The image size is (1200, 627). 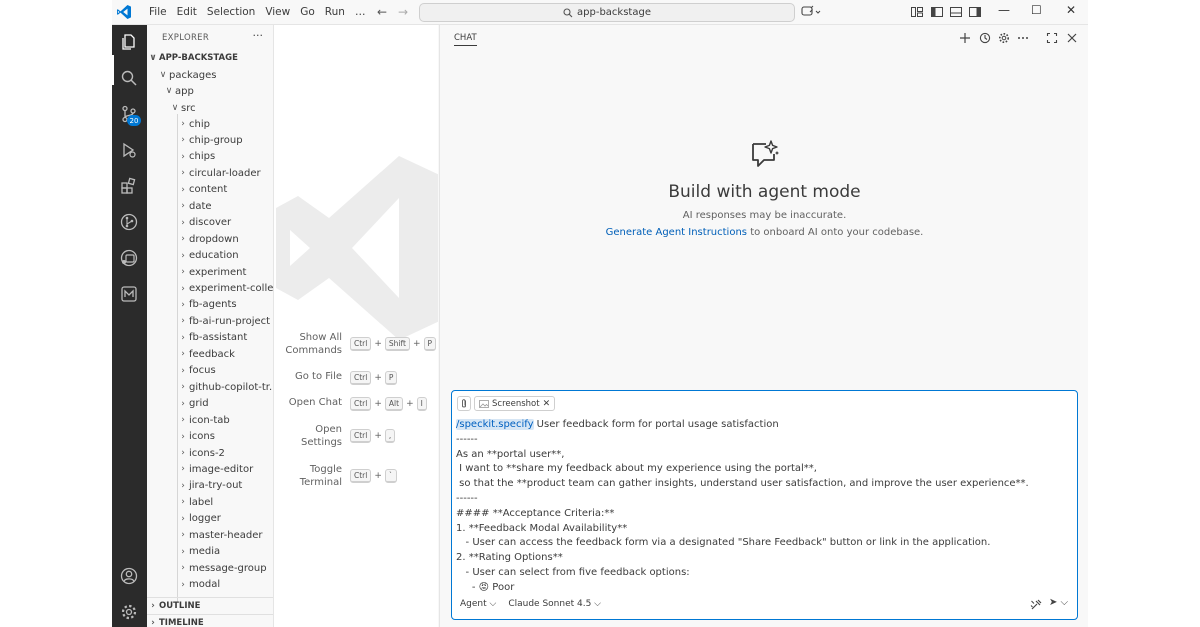 What do you see at coordinates (210, 420) in the screenshot?
I see `folder-item: › icon-tab` at bounding box center [210, 420].